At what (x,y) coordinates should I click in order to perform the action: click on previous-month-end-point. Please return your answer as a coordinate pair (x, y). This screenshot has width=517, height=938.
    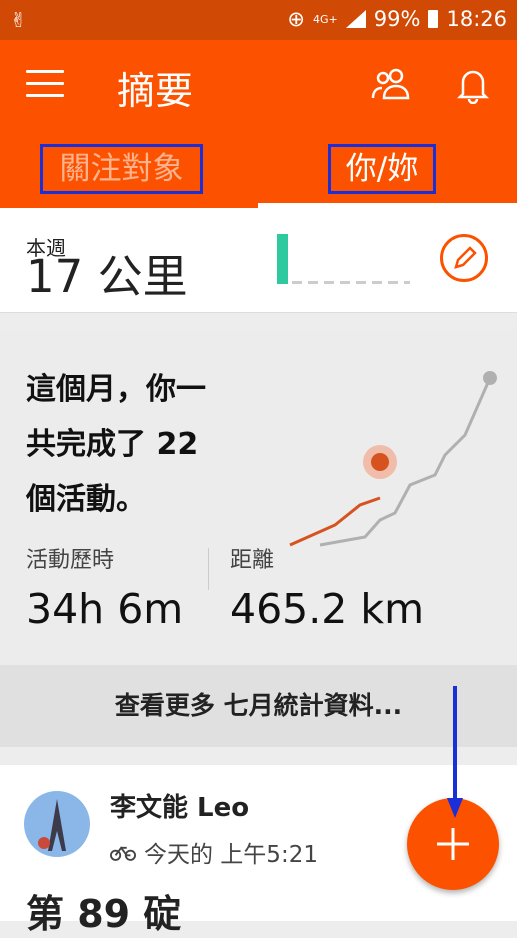
    Looking at the image, I should click on (490, 378).